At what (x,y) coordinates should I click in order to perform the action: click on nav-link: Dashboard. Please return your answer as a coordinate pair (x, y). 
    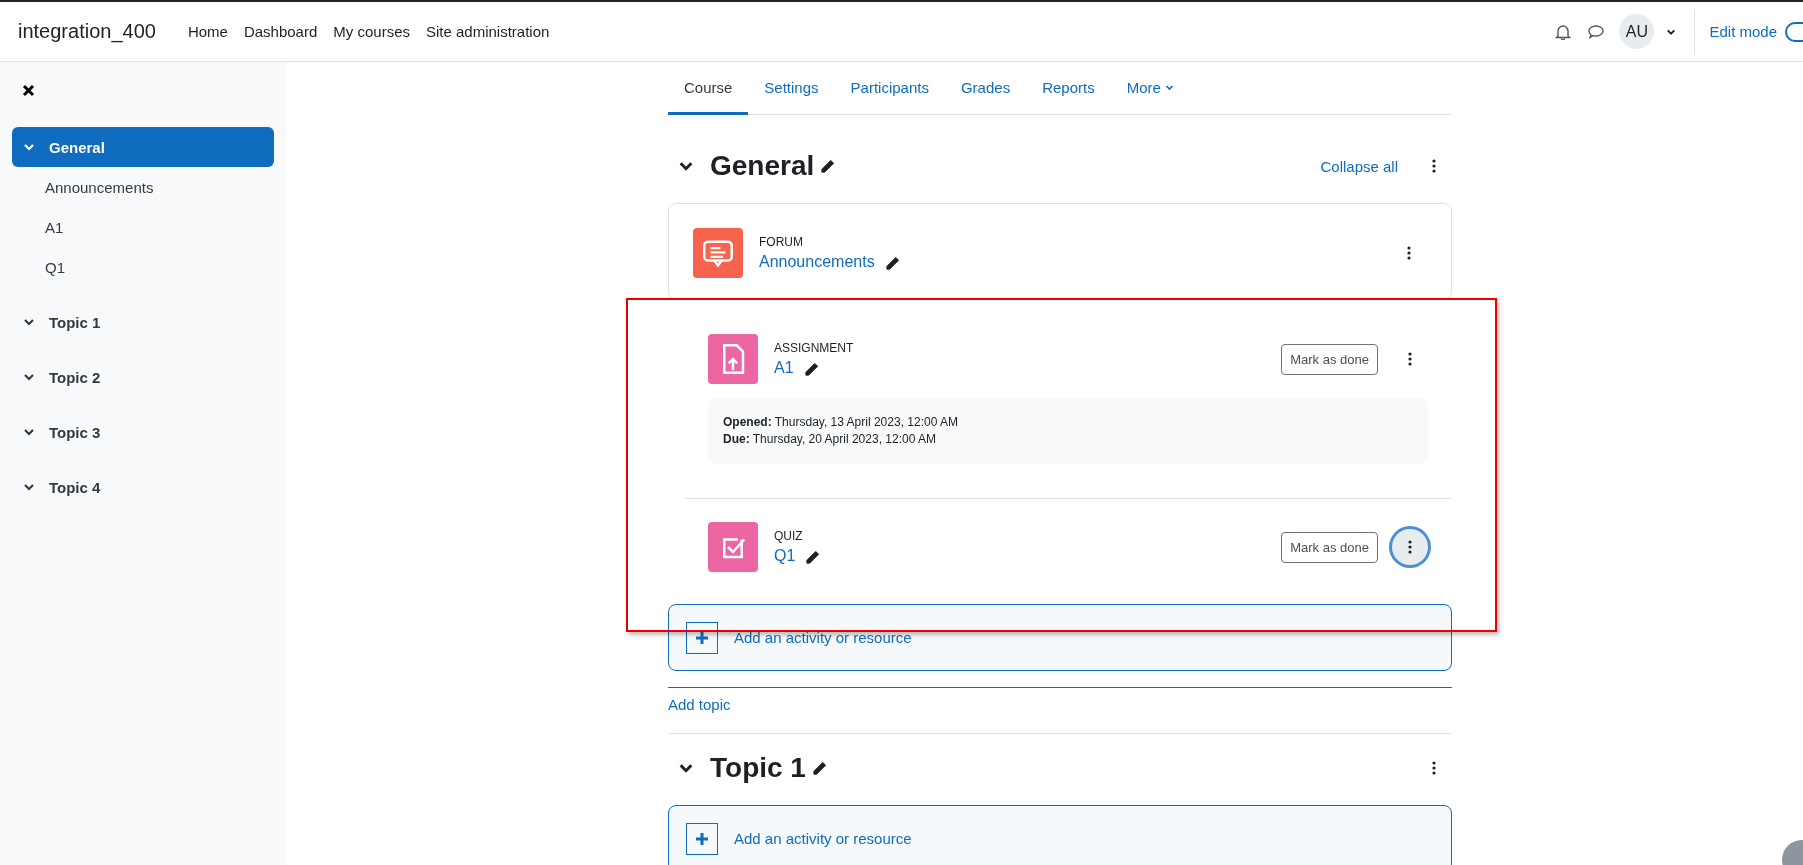
    Looking at the image, I should click on (280, 31).